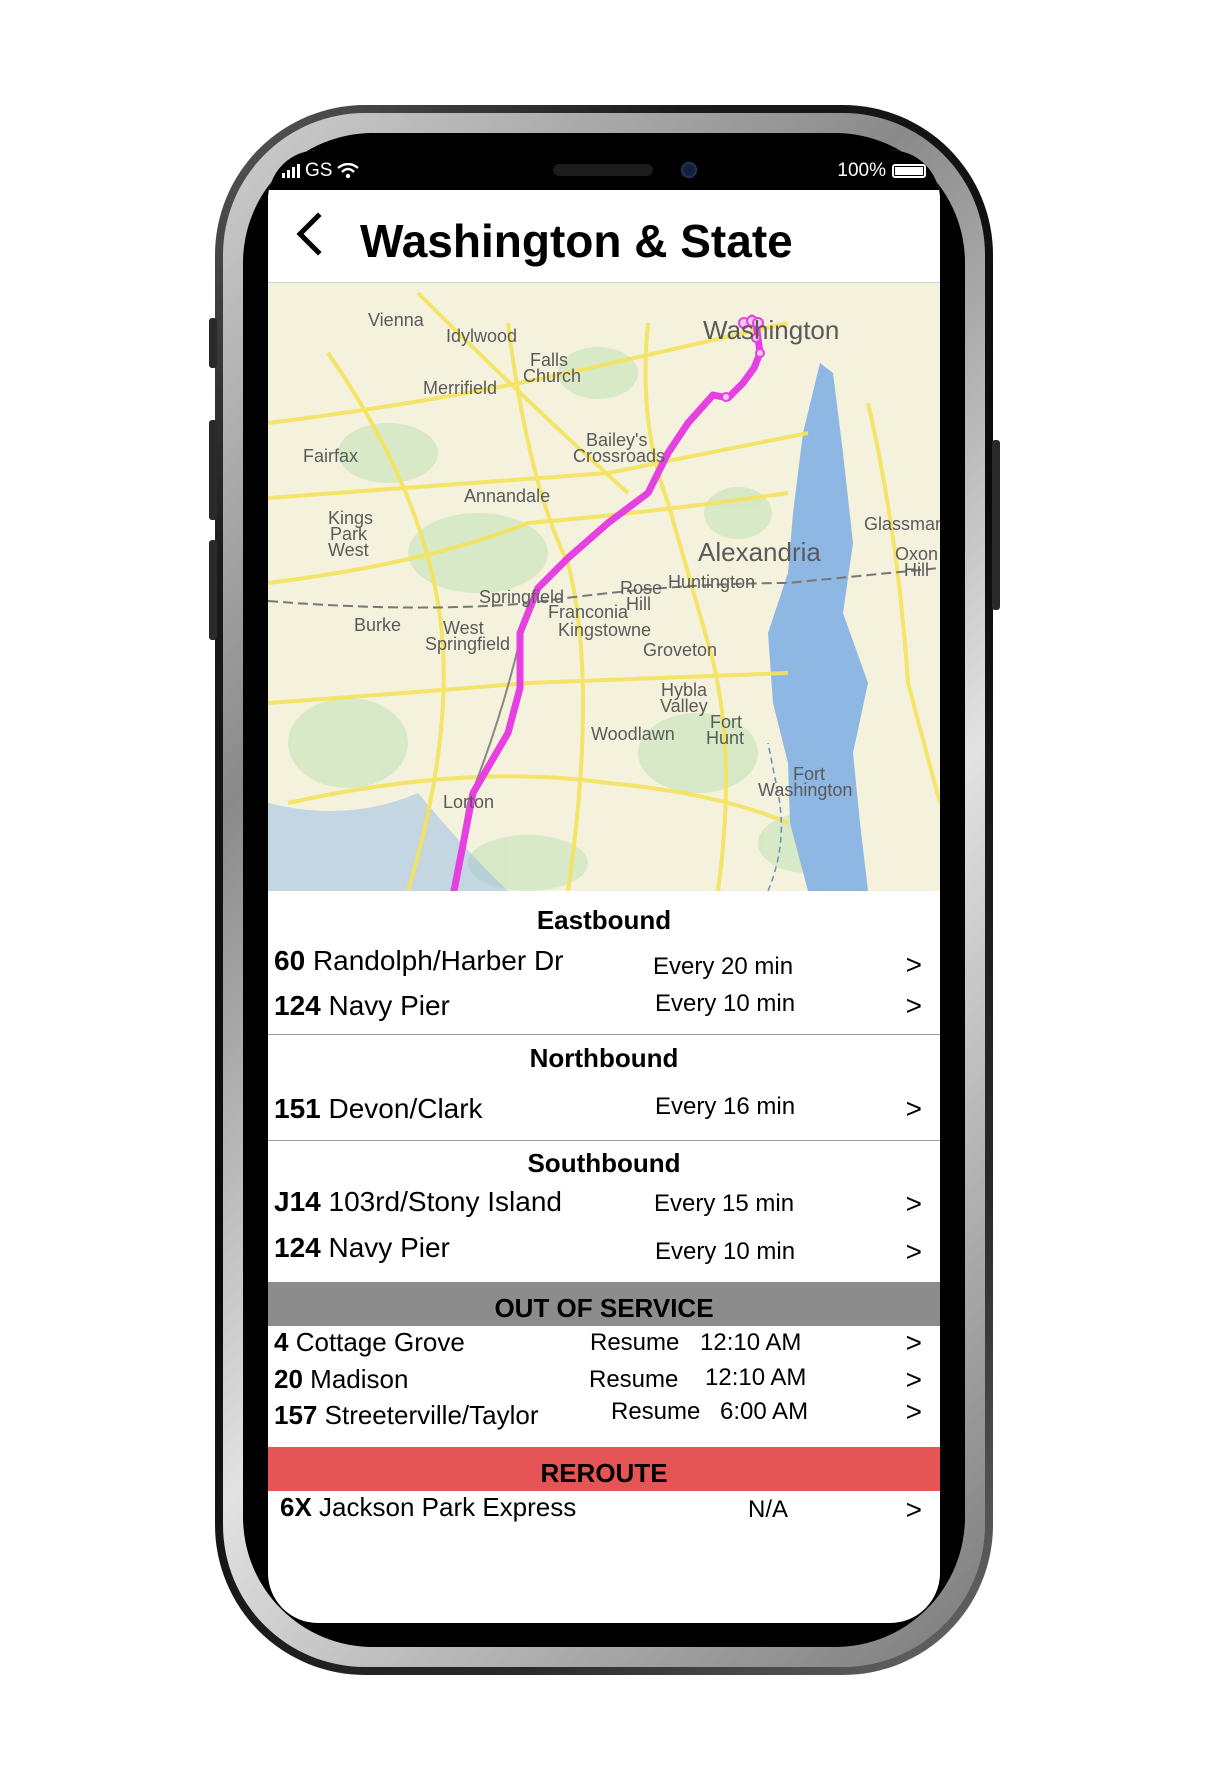 The width and height of the screenshot is (1207, 1776). I want to click on map-label: Idylwood, so click(482, 336).